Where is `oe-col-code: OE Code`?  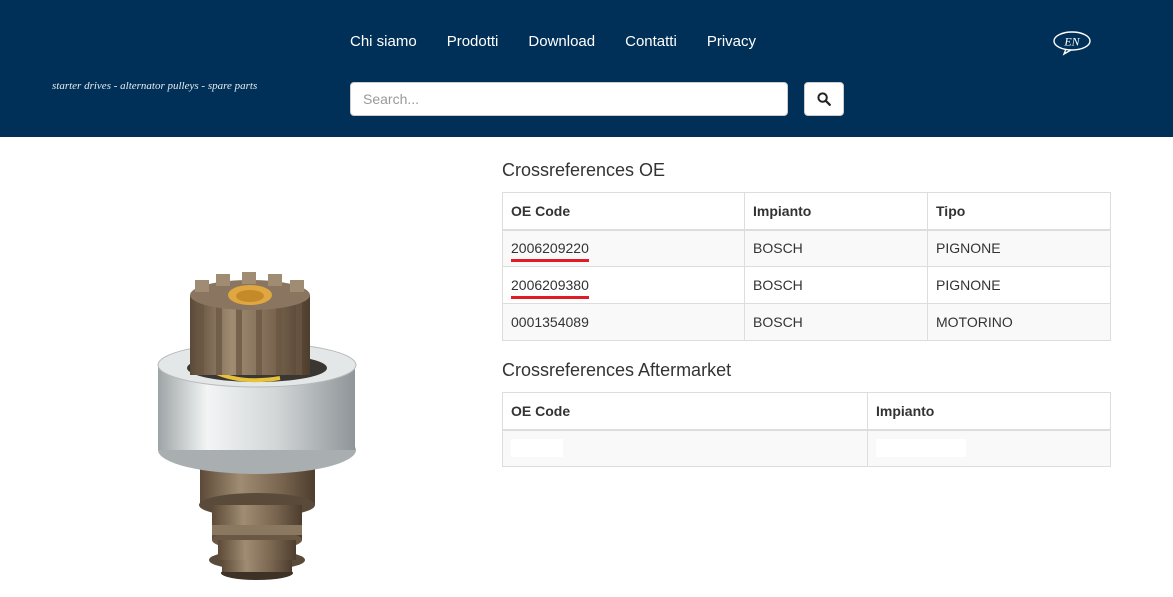
oe-col-code: OE Code is located at coordinates (623, 211).